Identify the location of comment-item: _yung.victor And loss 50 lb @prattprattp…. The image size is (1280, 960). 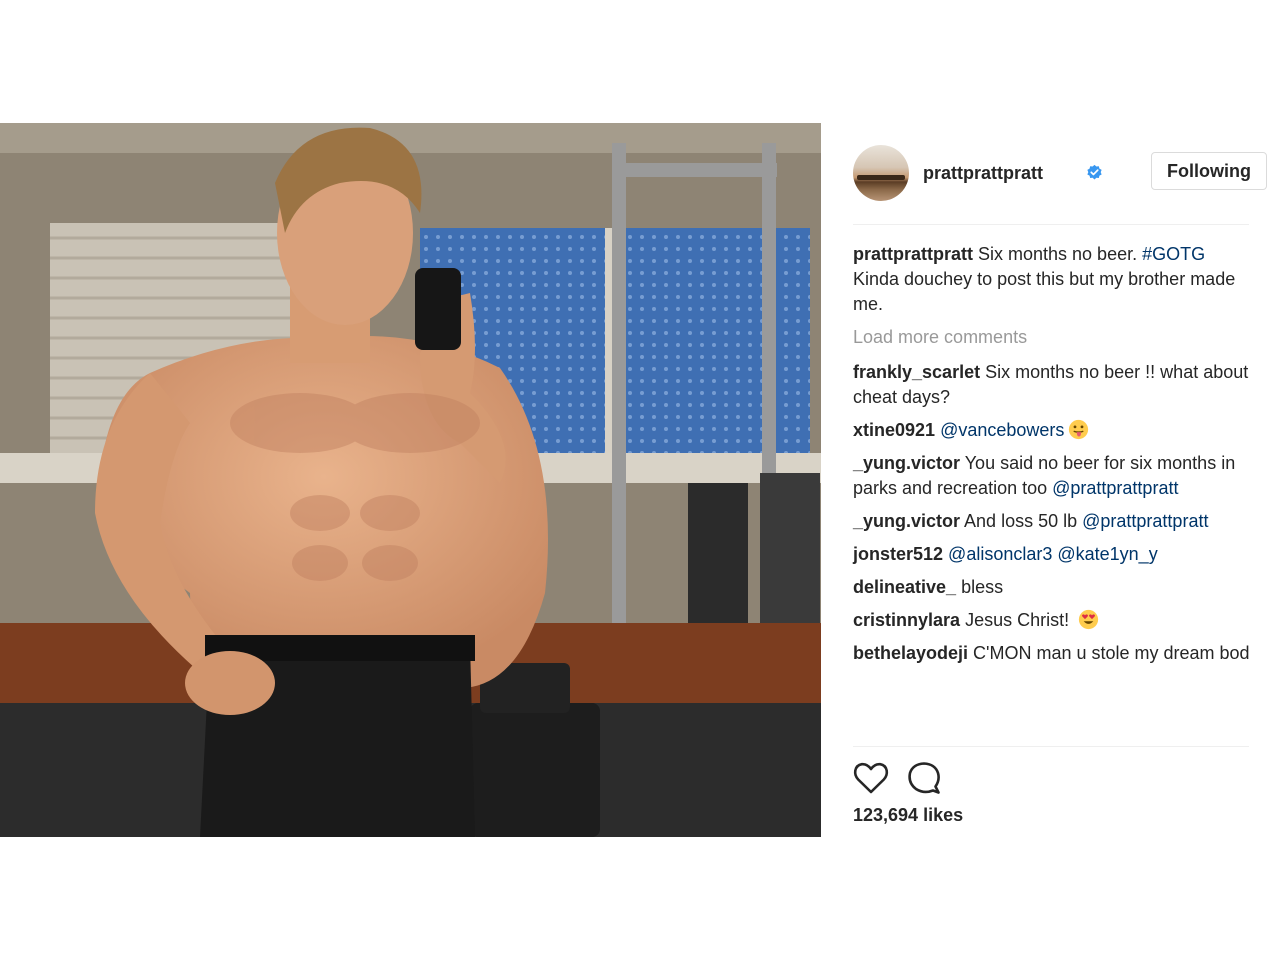
(1053, 521).